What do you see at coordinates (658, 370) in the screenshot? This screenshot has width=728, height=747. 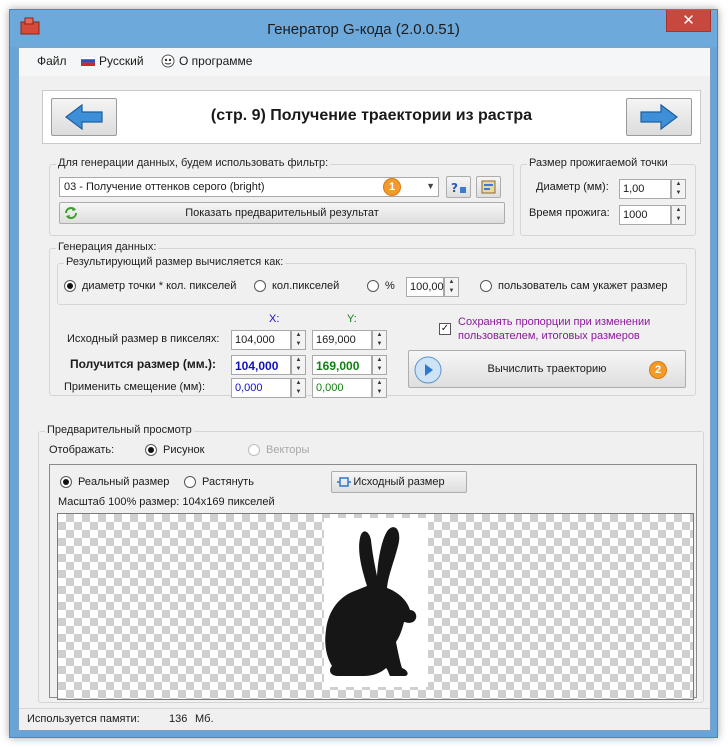 I see `step-badge-2: 2` at bounding box center [658, 370].